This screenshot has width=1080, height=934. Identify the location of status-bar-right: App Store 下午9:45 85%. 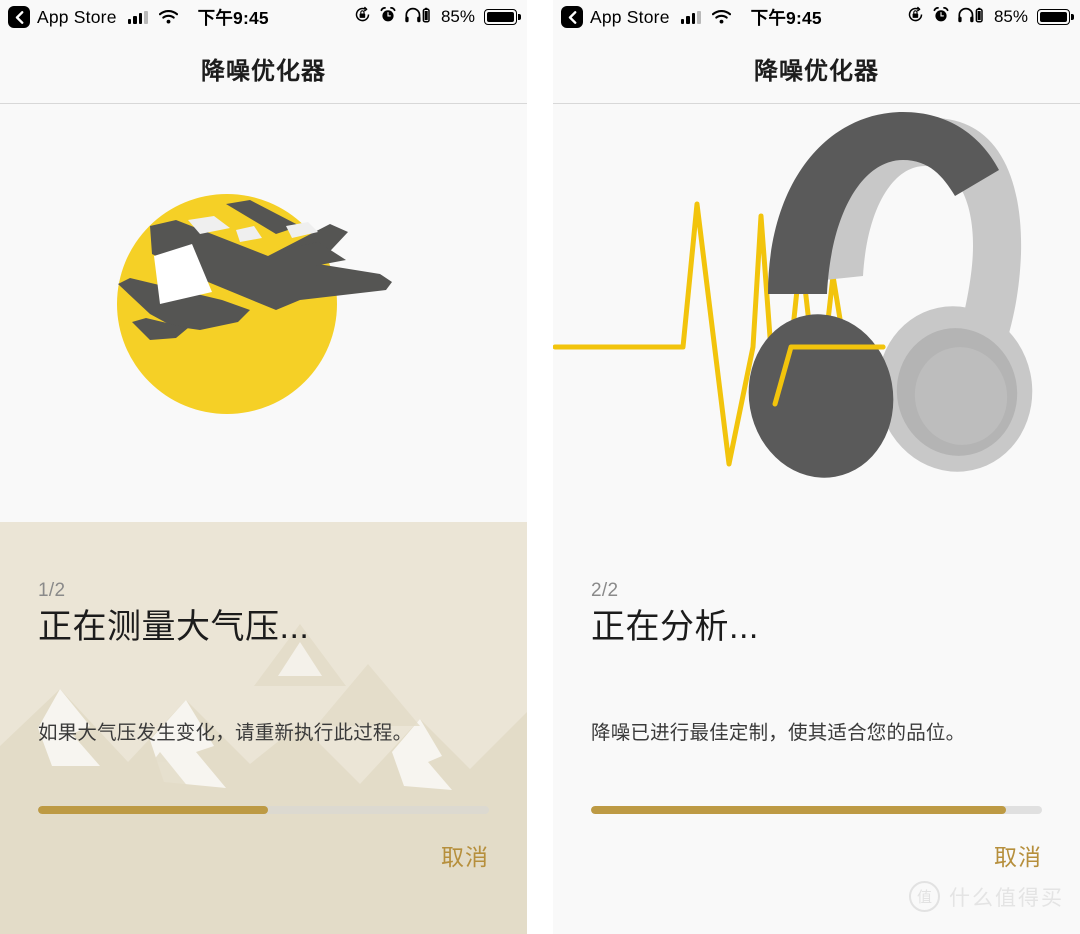
(816, 17).